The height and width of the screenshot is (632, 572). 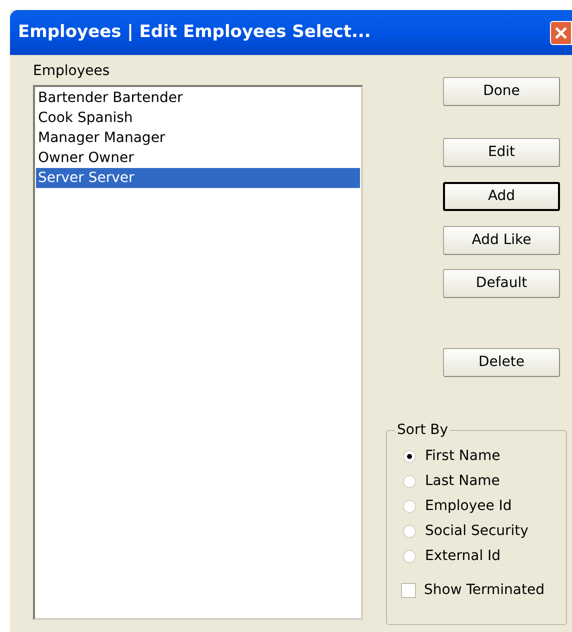 I want to click on dialog-button: Delete, so click(x=501, y=362).